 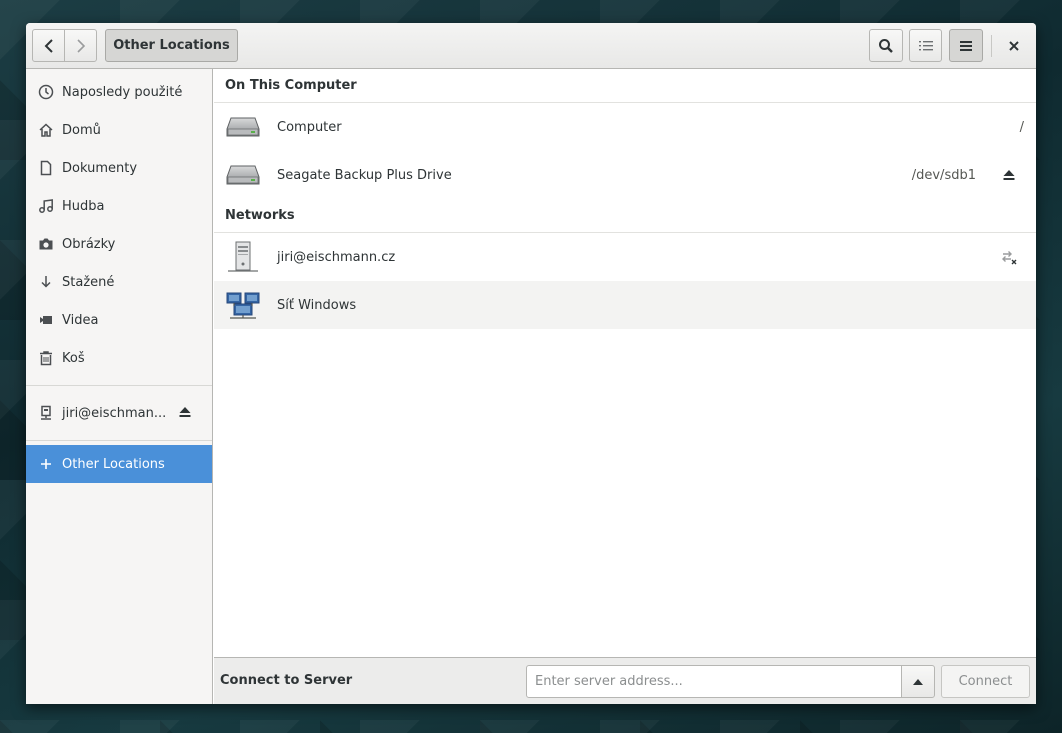 I want to click on close-button, so click(x=1014, y=45).